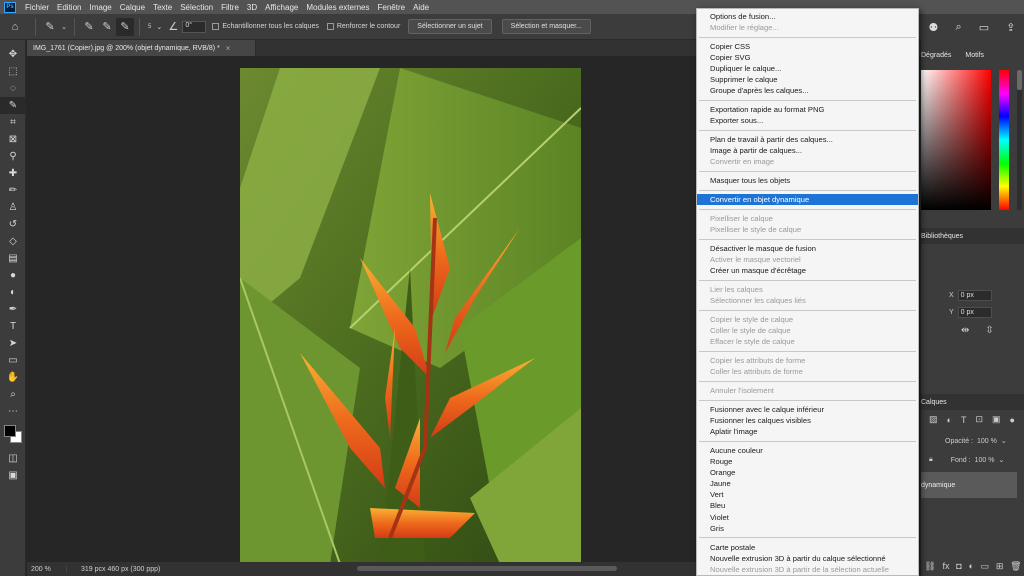 This screenshot has height=576, width=1024. What do you see at coordinates (979, 419) in the screenshot?
I see `filter-shape-icon: ⊡` at bounding box center [979, 419].